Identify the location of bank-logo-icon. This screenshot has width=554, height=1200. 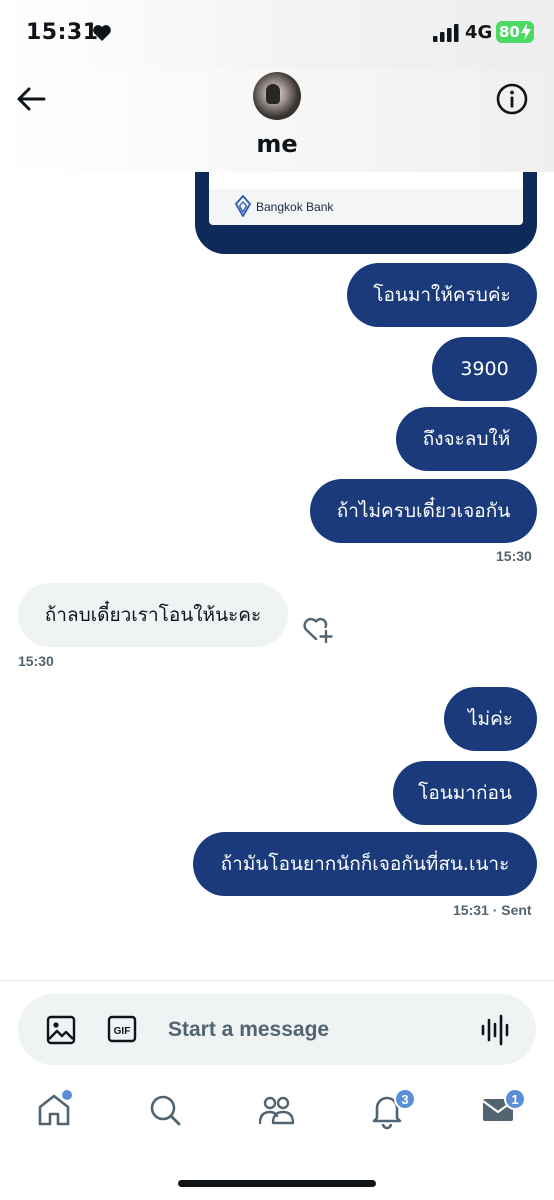
(243, 206).